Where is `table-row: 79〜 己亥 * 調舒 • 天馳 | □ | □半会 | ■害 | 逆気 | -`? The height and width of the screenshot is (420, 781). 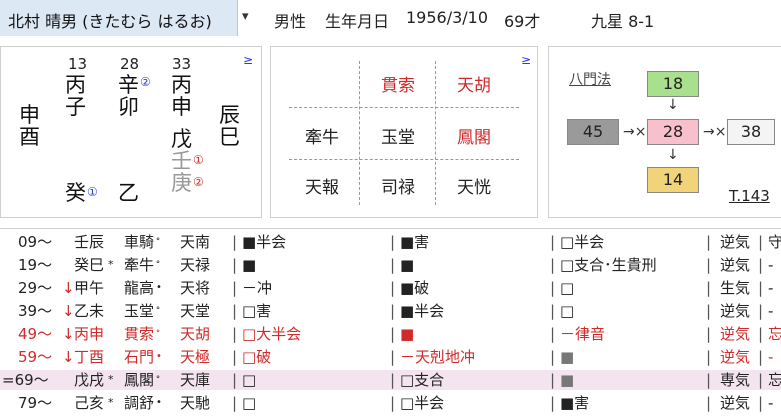
table-row: 79〜 己亥 * 調舒 • 天馳 | □ | □半会 | ■害 | 逆気 | - is located at coordinates (390, 403).